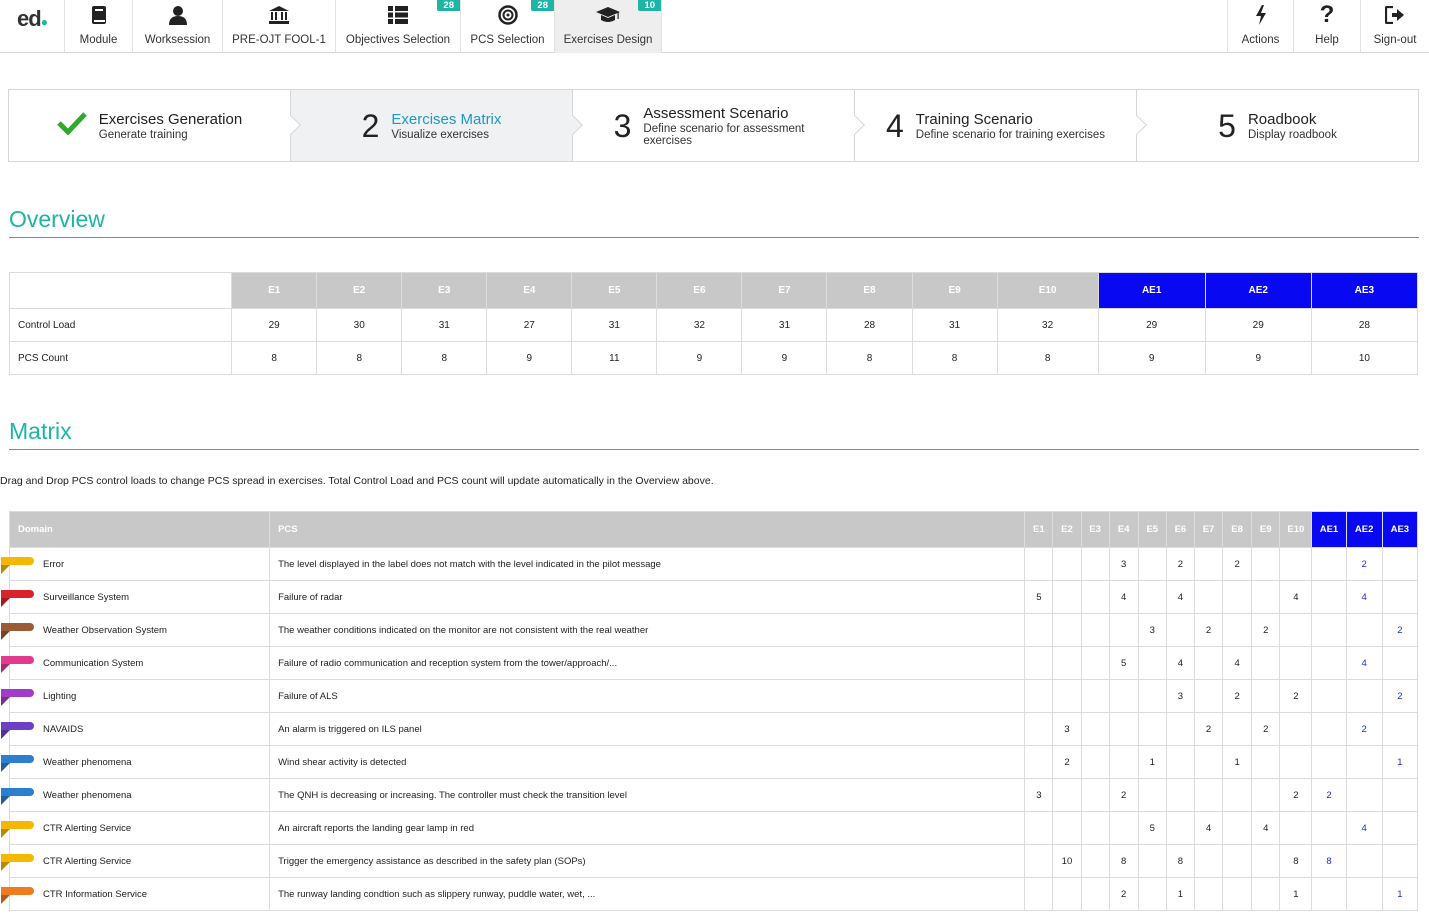  I want to click on matrix-divider, so click(714, 449).